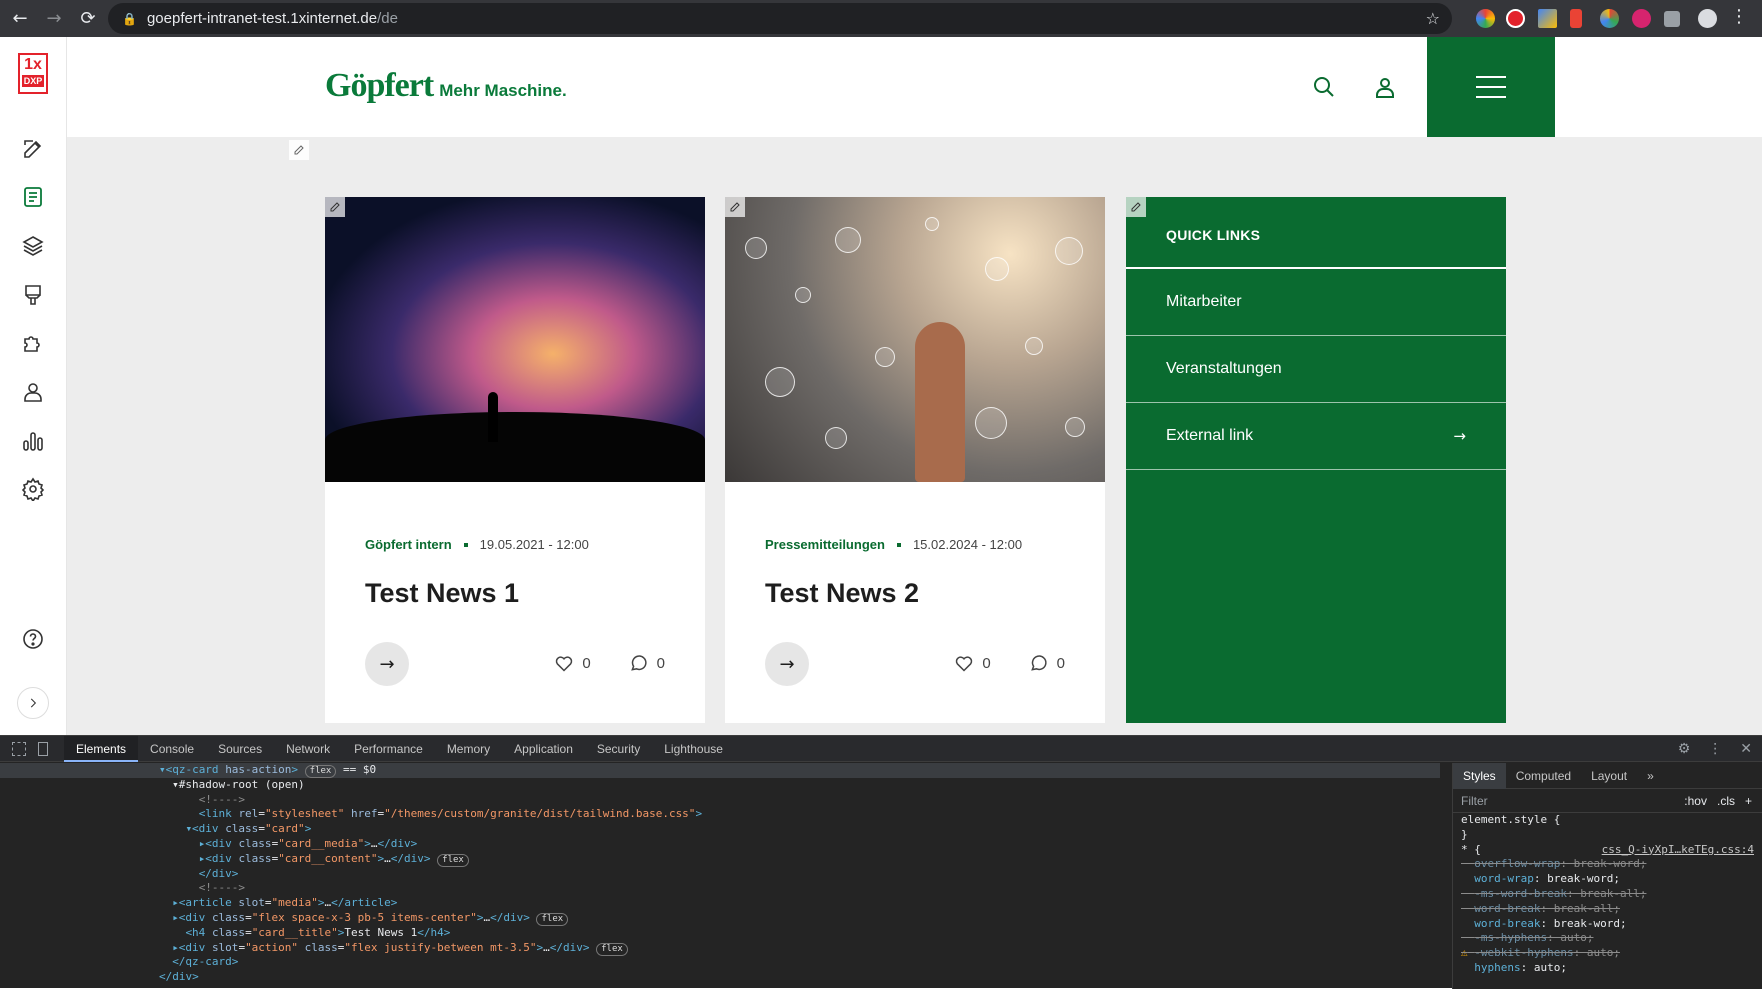 The image size is (1762, 989). What do you see at coordinates (520, 593) in the screenshot?
I see `card-title: Test News 1` at bounding box center [520, 593].